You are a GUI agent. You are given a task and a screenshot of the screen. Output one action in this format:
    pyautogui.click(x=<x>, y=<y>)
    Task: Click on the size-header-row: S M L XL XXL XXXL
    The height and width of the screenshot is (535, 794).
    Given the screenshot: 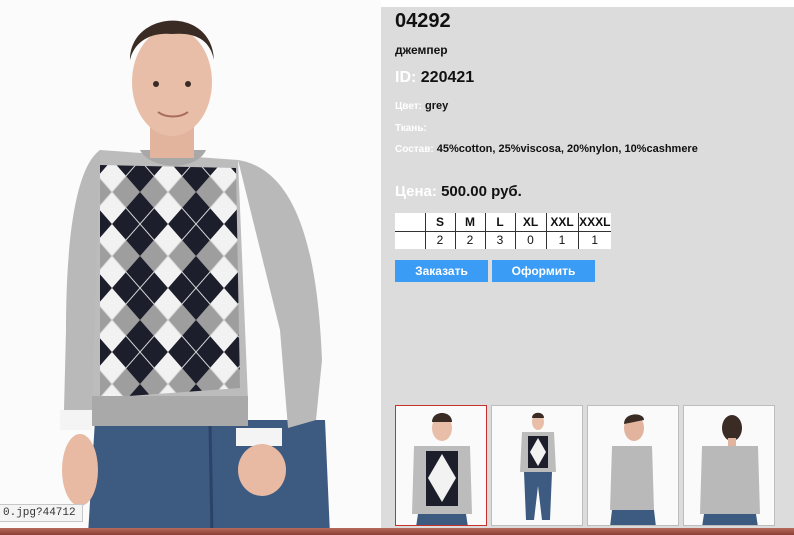 What is the action you would take?
    pyautogui.click(x=503, y=222)
    